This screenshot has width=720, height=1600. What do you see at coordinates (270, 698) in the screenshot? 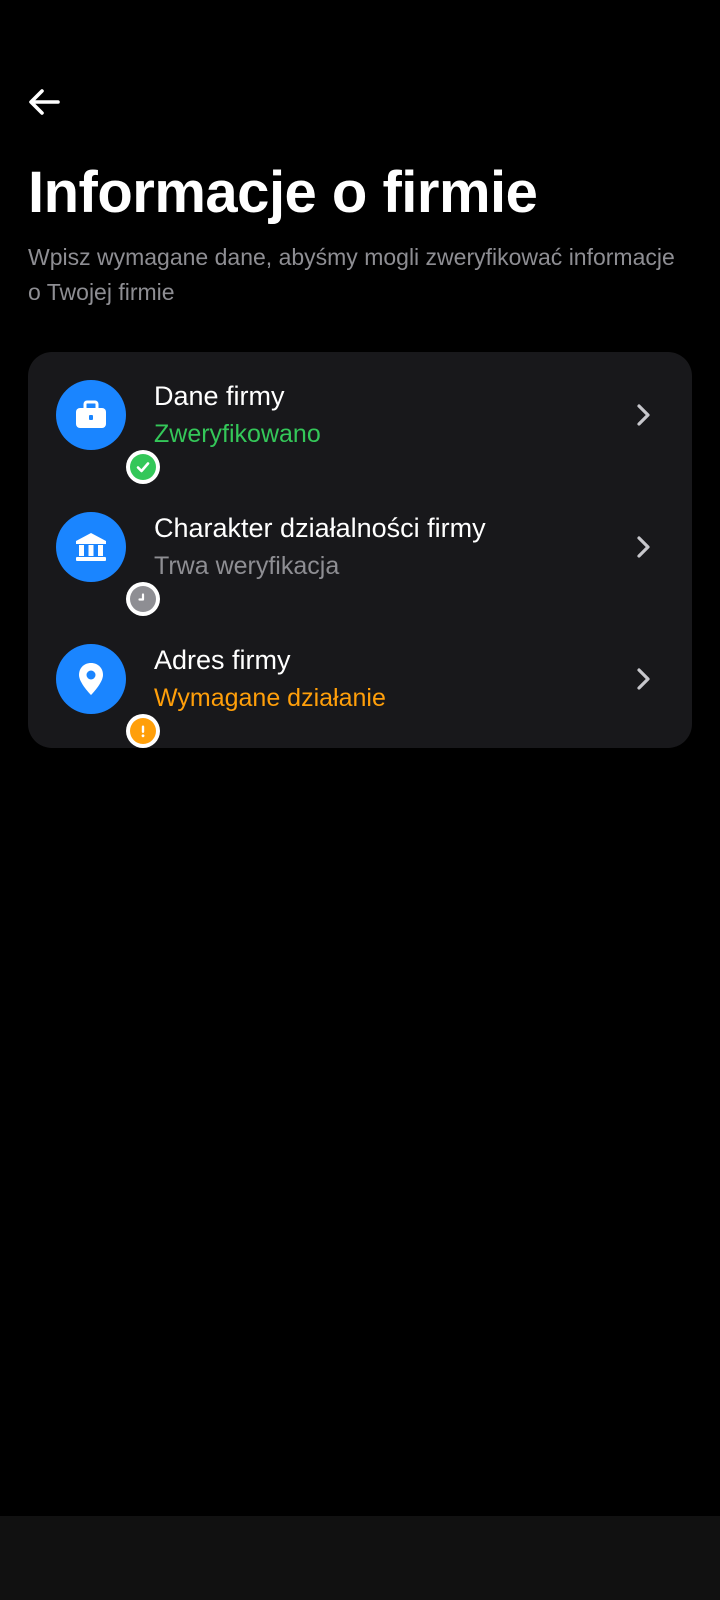
I see `section-status: Wymagane działanie` at bounding box center [270, 698].